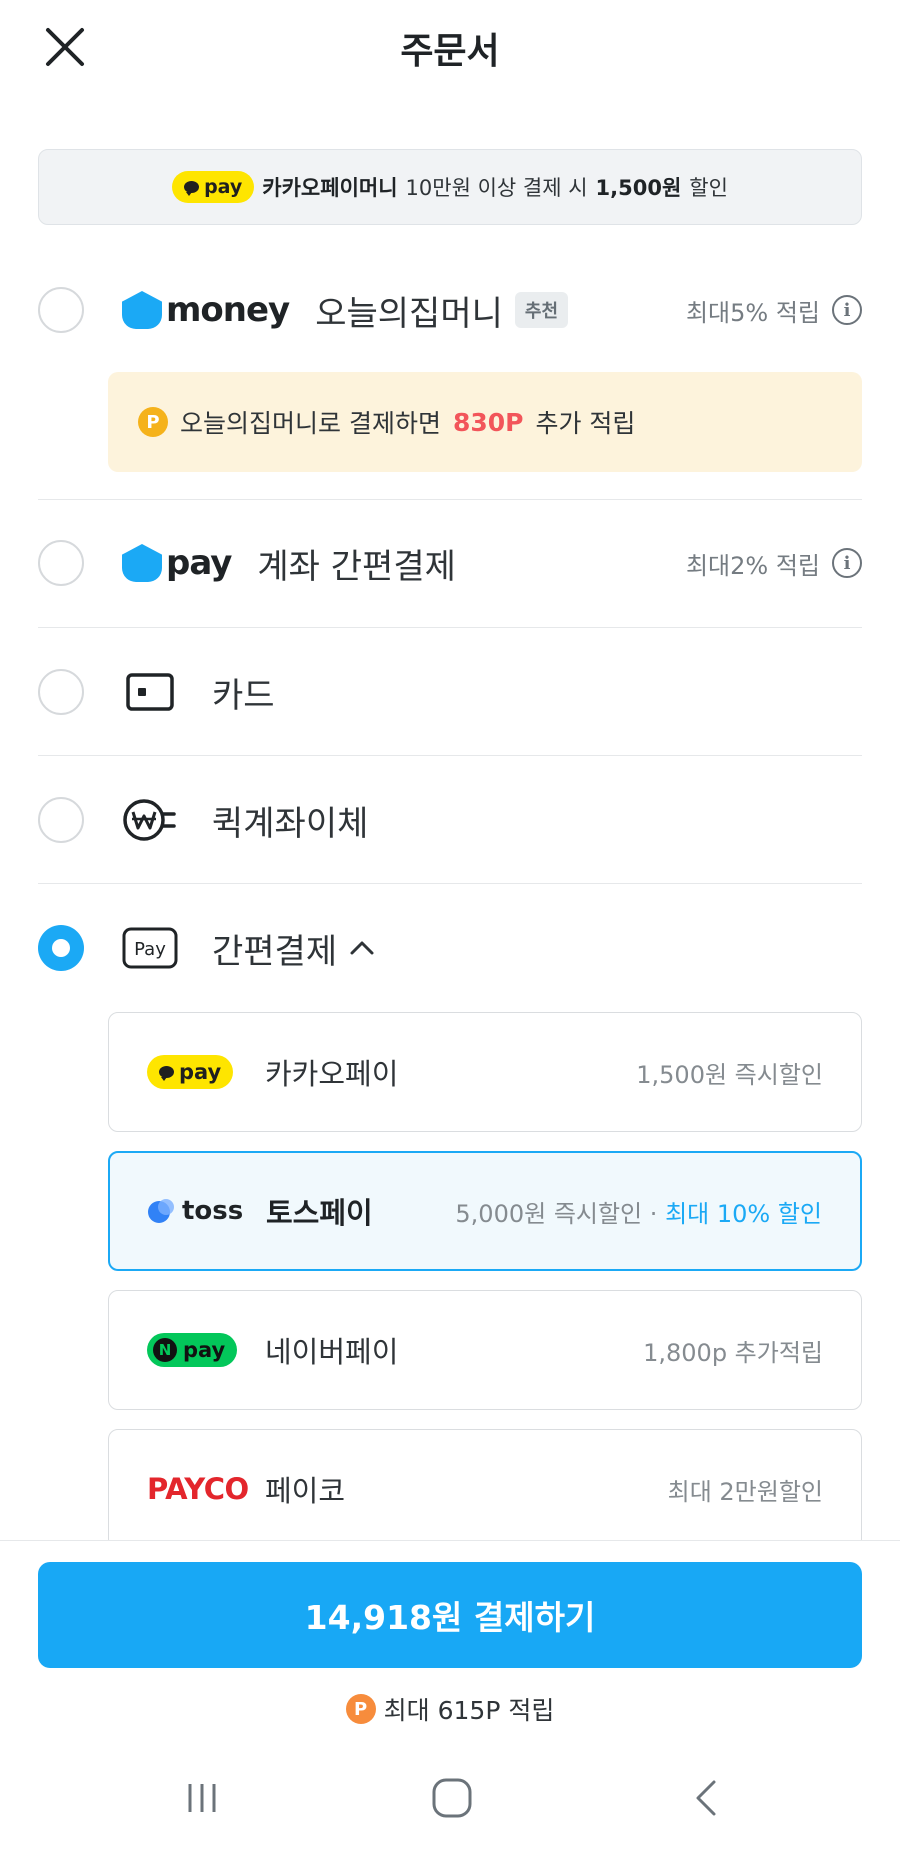 The height and width of the screenshot is (1859, 900). I want to click on recent-apps-icon, so click(202, 1798).